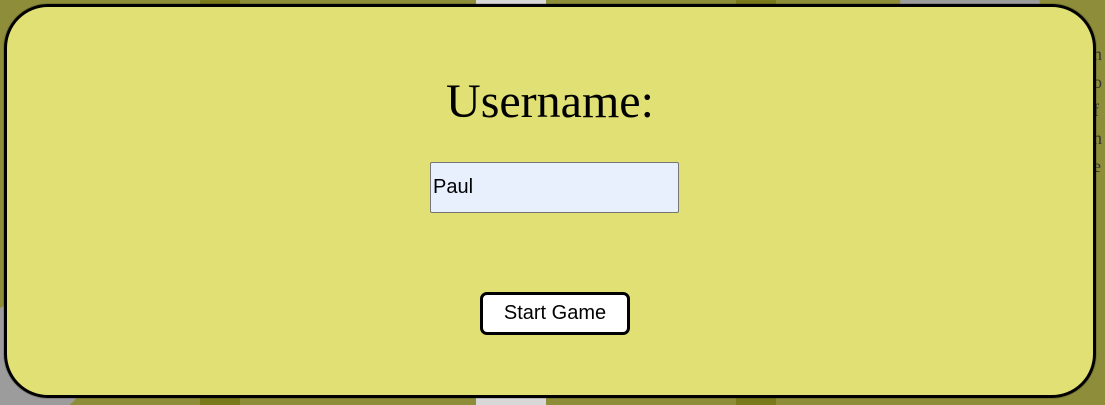 This screenshot has width=1105, height=405. What do you see at coordinates (555, 313) in the screenshot?
I see `start-game-button: Start Game` at bounding box center [555, 313].